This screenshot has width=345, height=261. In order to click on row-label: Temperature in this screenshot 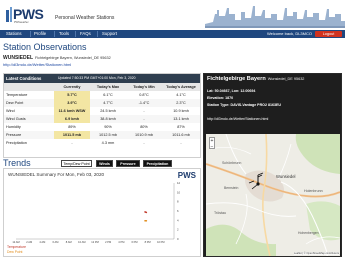, I will do `click(17, 95)`.